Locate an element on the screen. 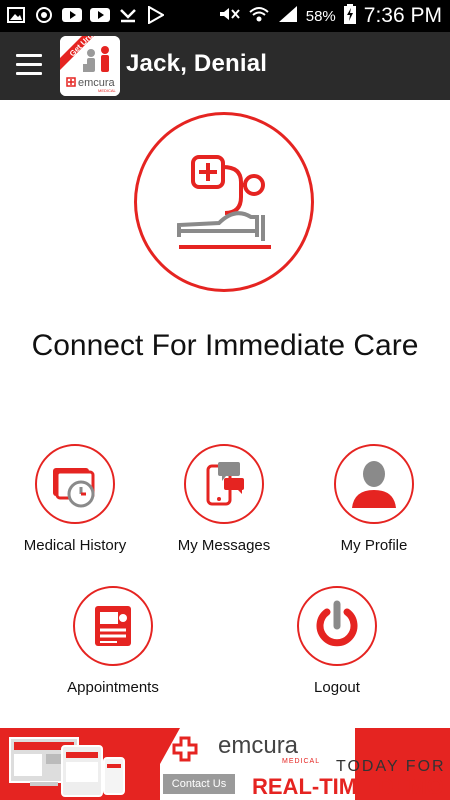 This screenshot has height=800, width=450. status-bar: 58% 7:36 PM is located at coordinates (225, 16).